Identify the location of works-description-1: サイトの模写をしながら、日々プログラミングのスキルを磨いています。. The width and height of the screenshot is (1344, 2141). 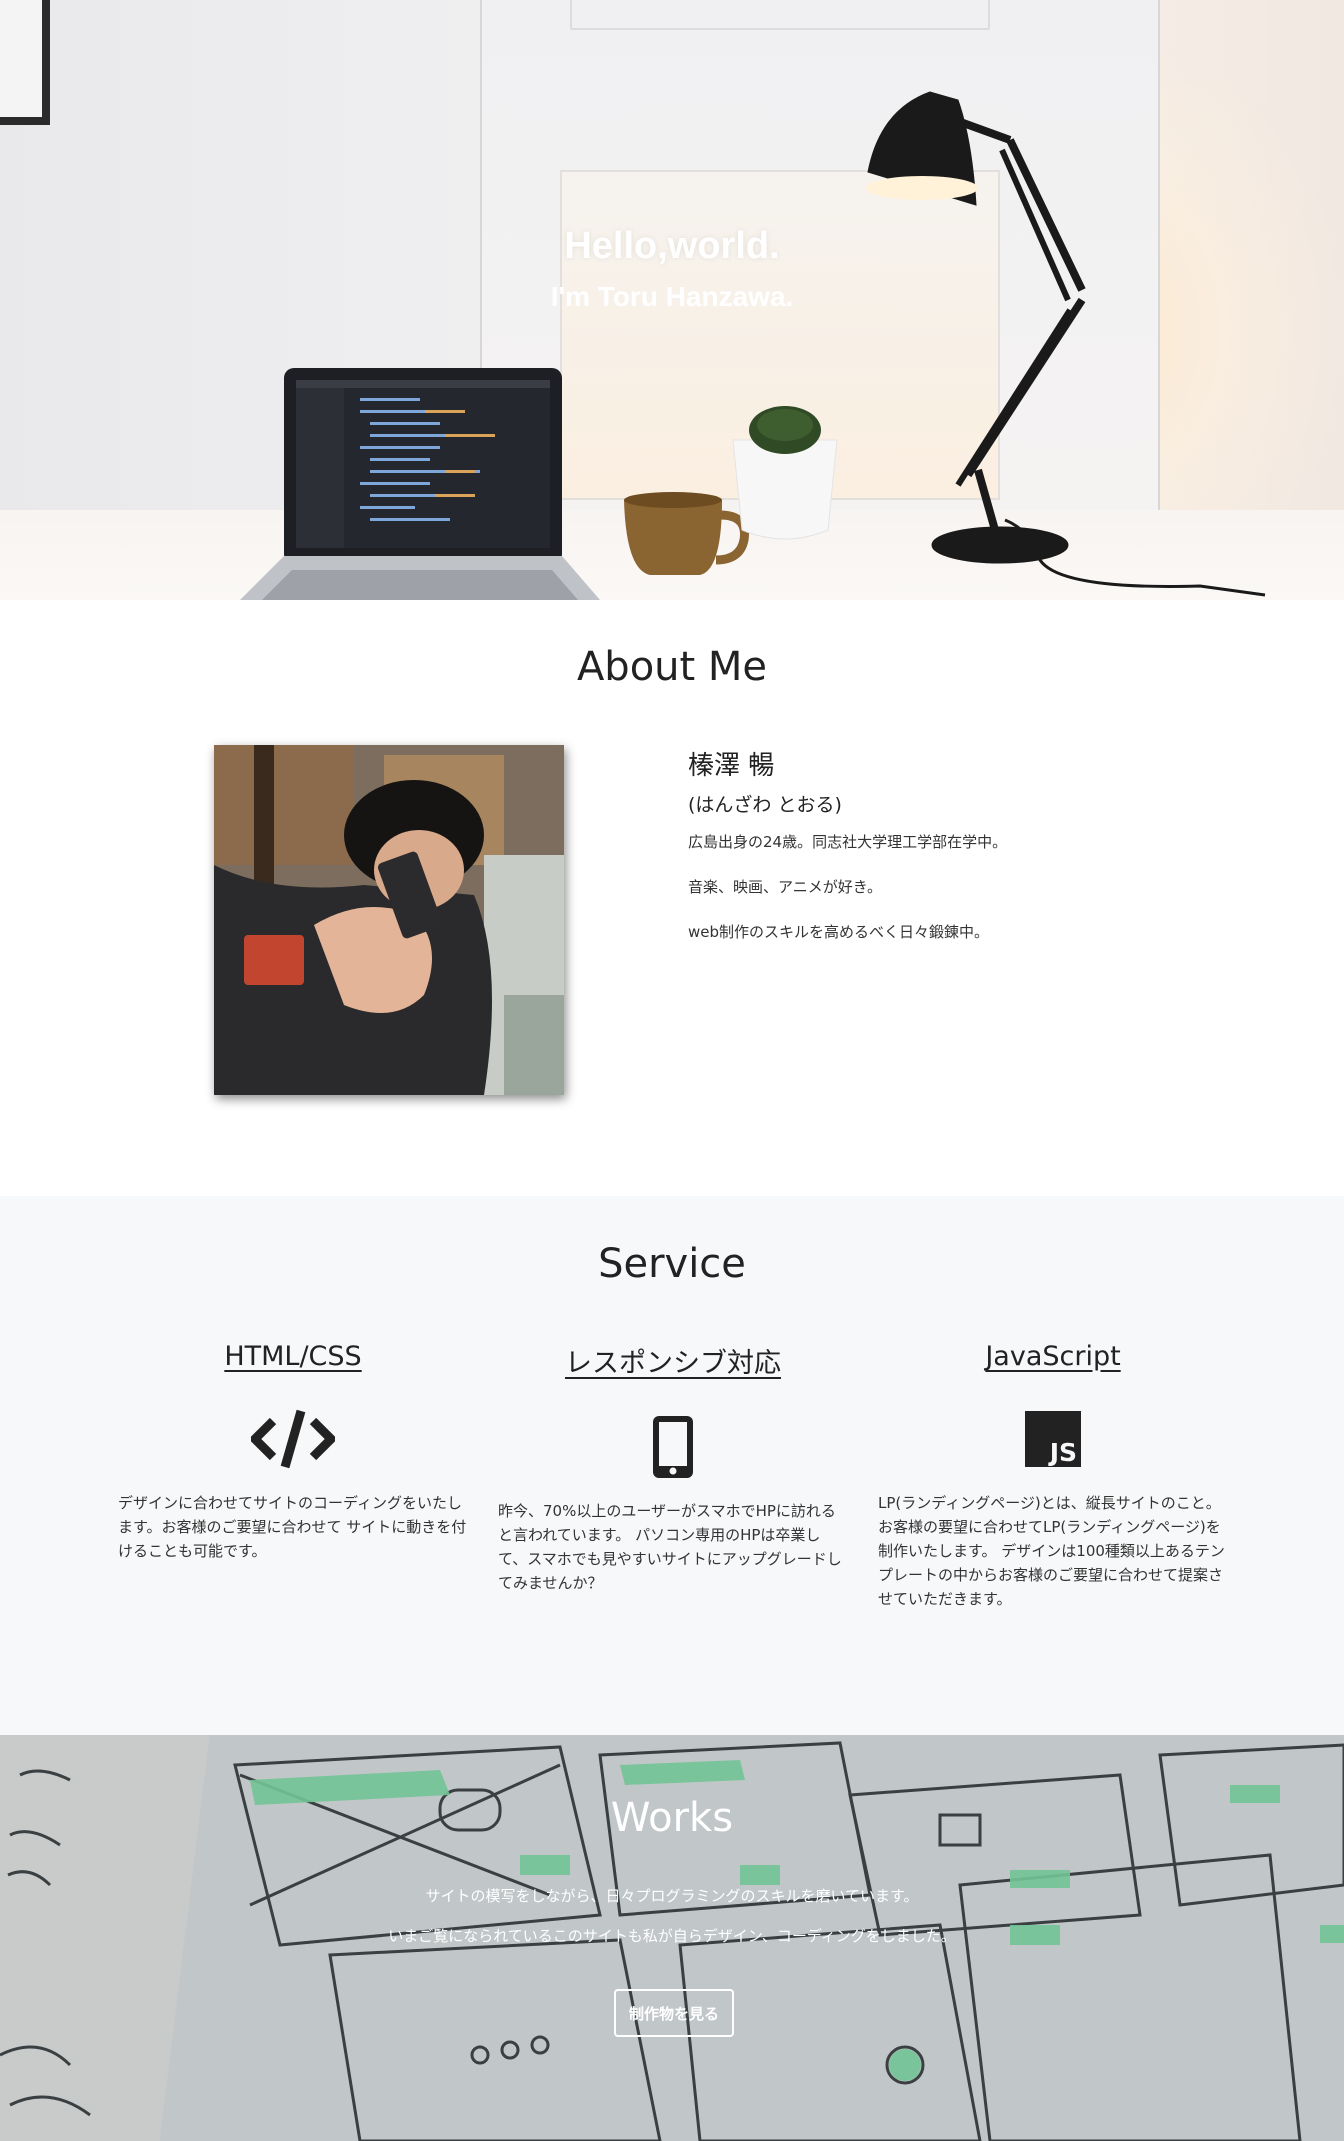
(672, 1896).